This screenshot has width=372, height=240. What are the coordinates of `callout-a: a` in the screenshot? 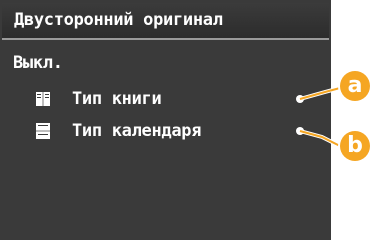 It's located at (355, 85).